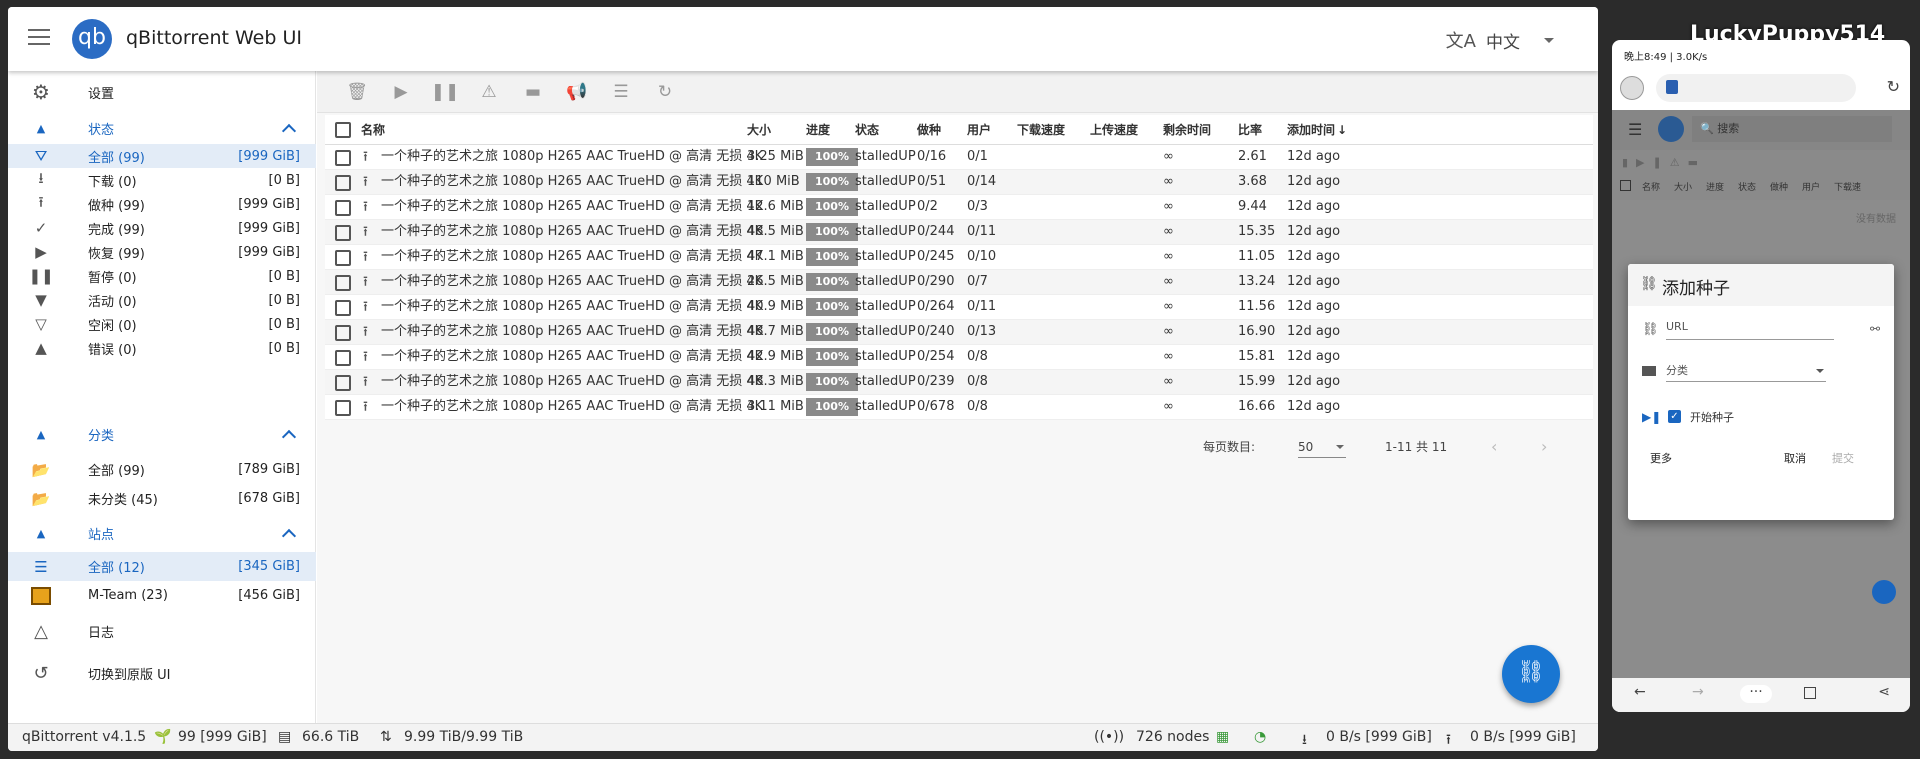 This screenshot has width=1920, height=759. What do you see at coordinates (162, 204) in the screenshot?
I see `sidebar-item-status: ⭱ 做种 (99) [999 GiB]` at bounding box center [162, 204].